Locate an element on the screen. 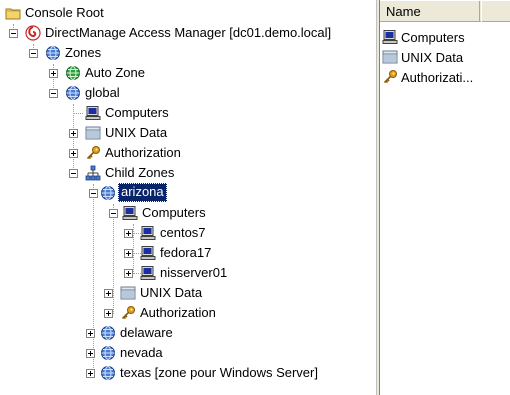  tree-item-texas: texas [zone pour Windows Server] is located at coordinates (219, 372).